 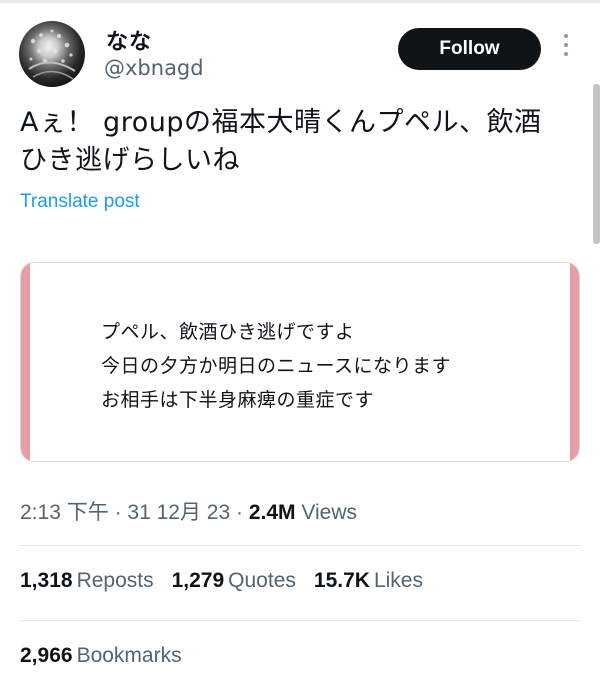 What do you see at coordinates (272, 512) in the screenshot?
I see `views-count: 2.4M` at bounding box center [272, 512].